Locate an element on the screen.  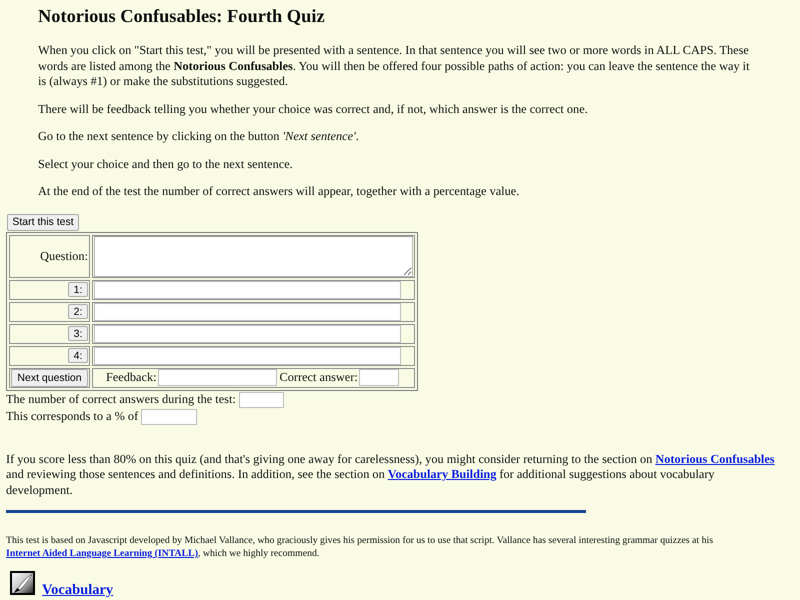
start-test-button: Start this test is located at coordinates (43, 222).